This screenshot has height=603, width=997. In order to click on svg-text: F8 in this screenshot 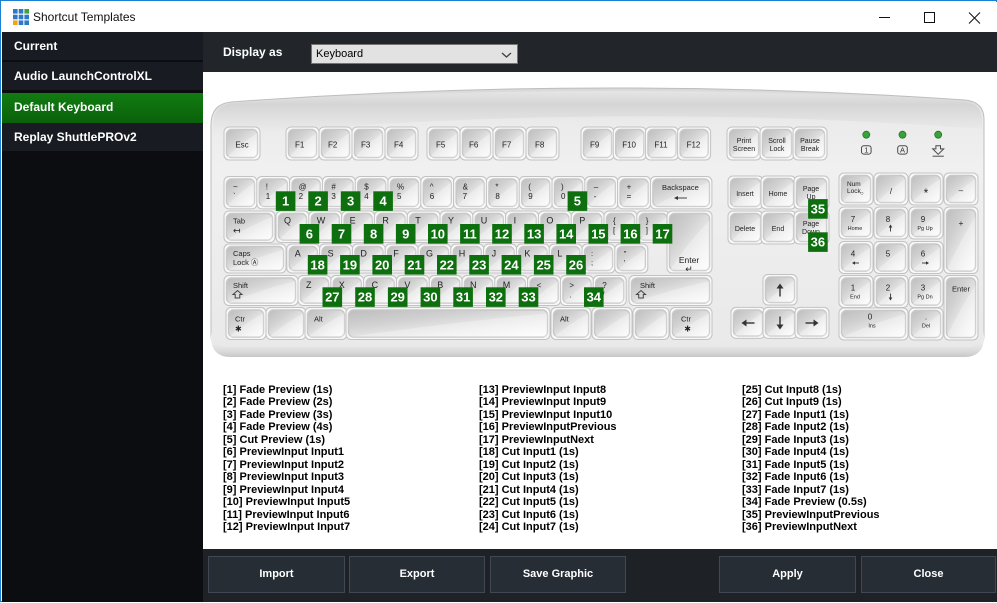, I will do `click(540, 145)`.